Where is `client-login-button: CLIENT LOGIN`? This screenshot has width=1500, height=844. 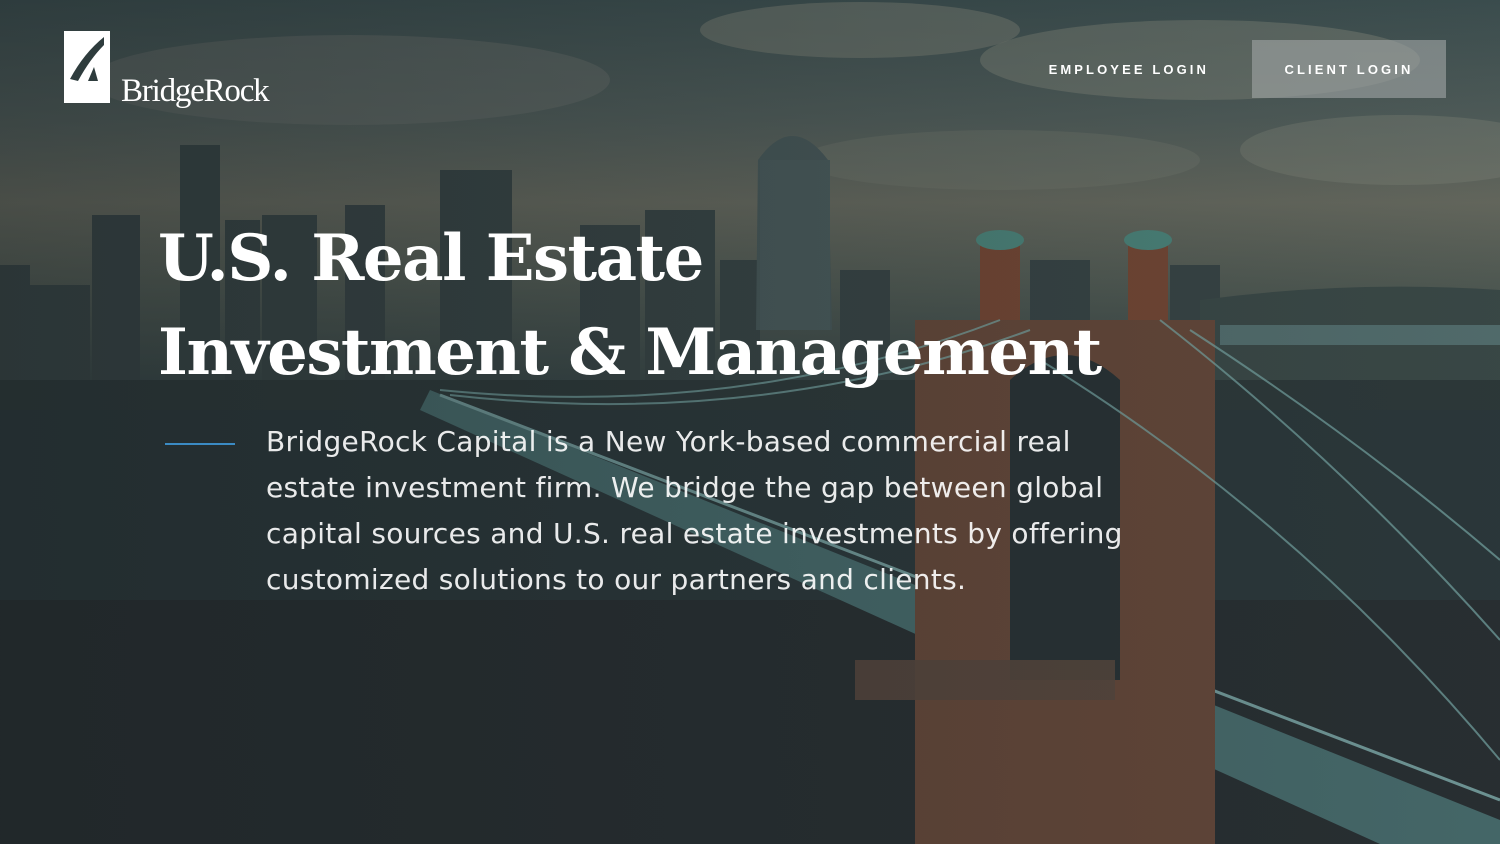 client-login-button: CLIENT LOGIN is located at coordinates (1349, 69).